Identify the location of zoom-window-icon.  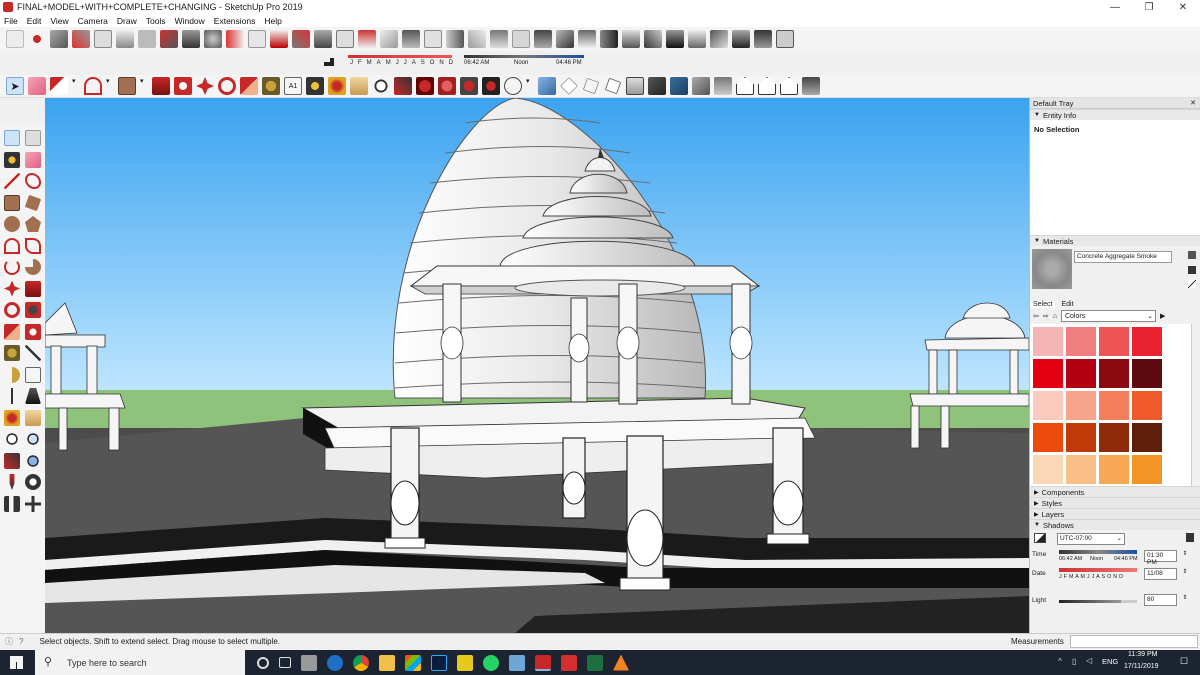
(33, 439).